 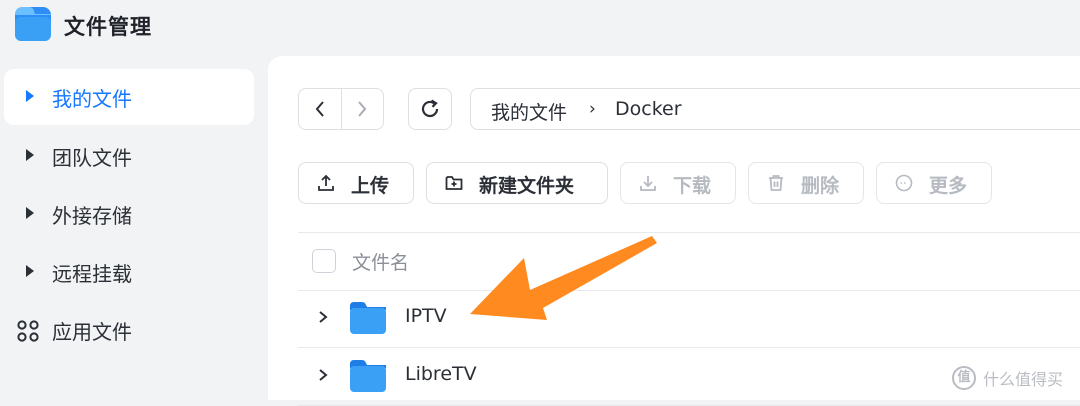 What do you see at coordinates (689, 261) in the screenshot?
I see `file-list-header: 文件名` at bounding box center [689, 261].